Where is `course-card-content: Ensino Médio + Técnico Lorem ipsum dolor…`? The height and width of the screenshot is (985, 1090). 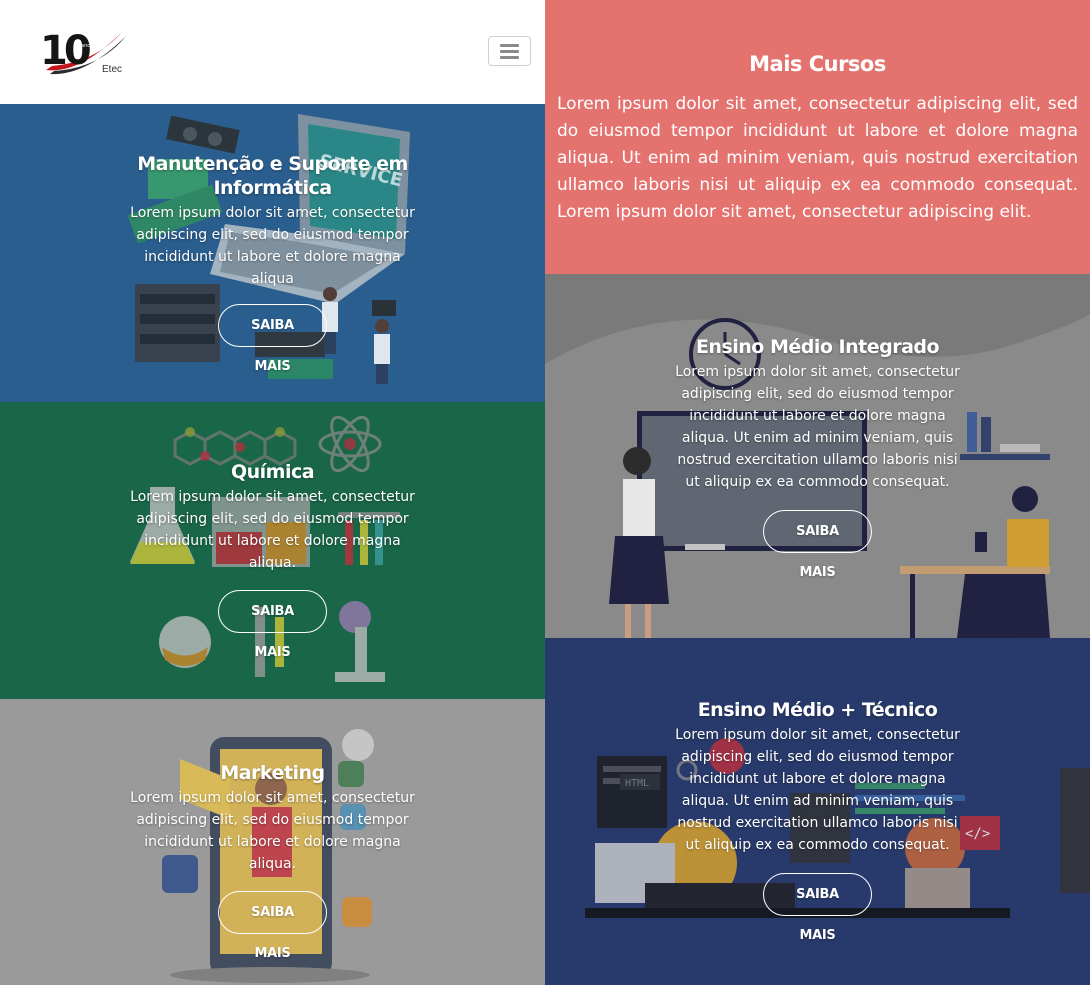
course-card-content: Ensino Médio + Técnico Lorem ipsum dolor… is located at coordinates (817, 821).